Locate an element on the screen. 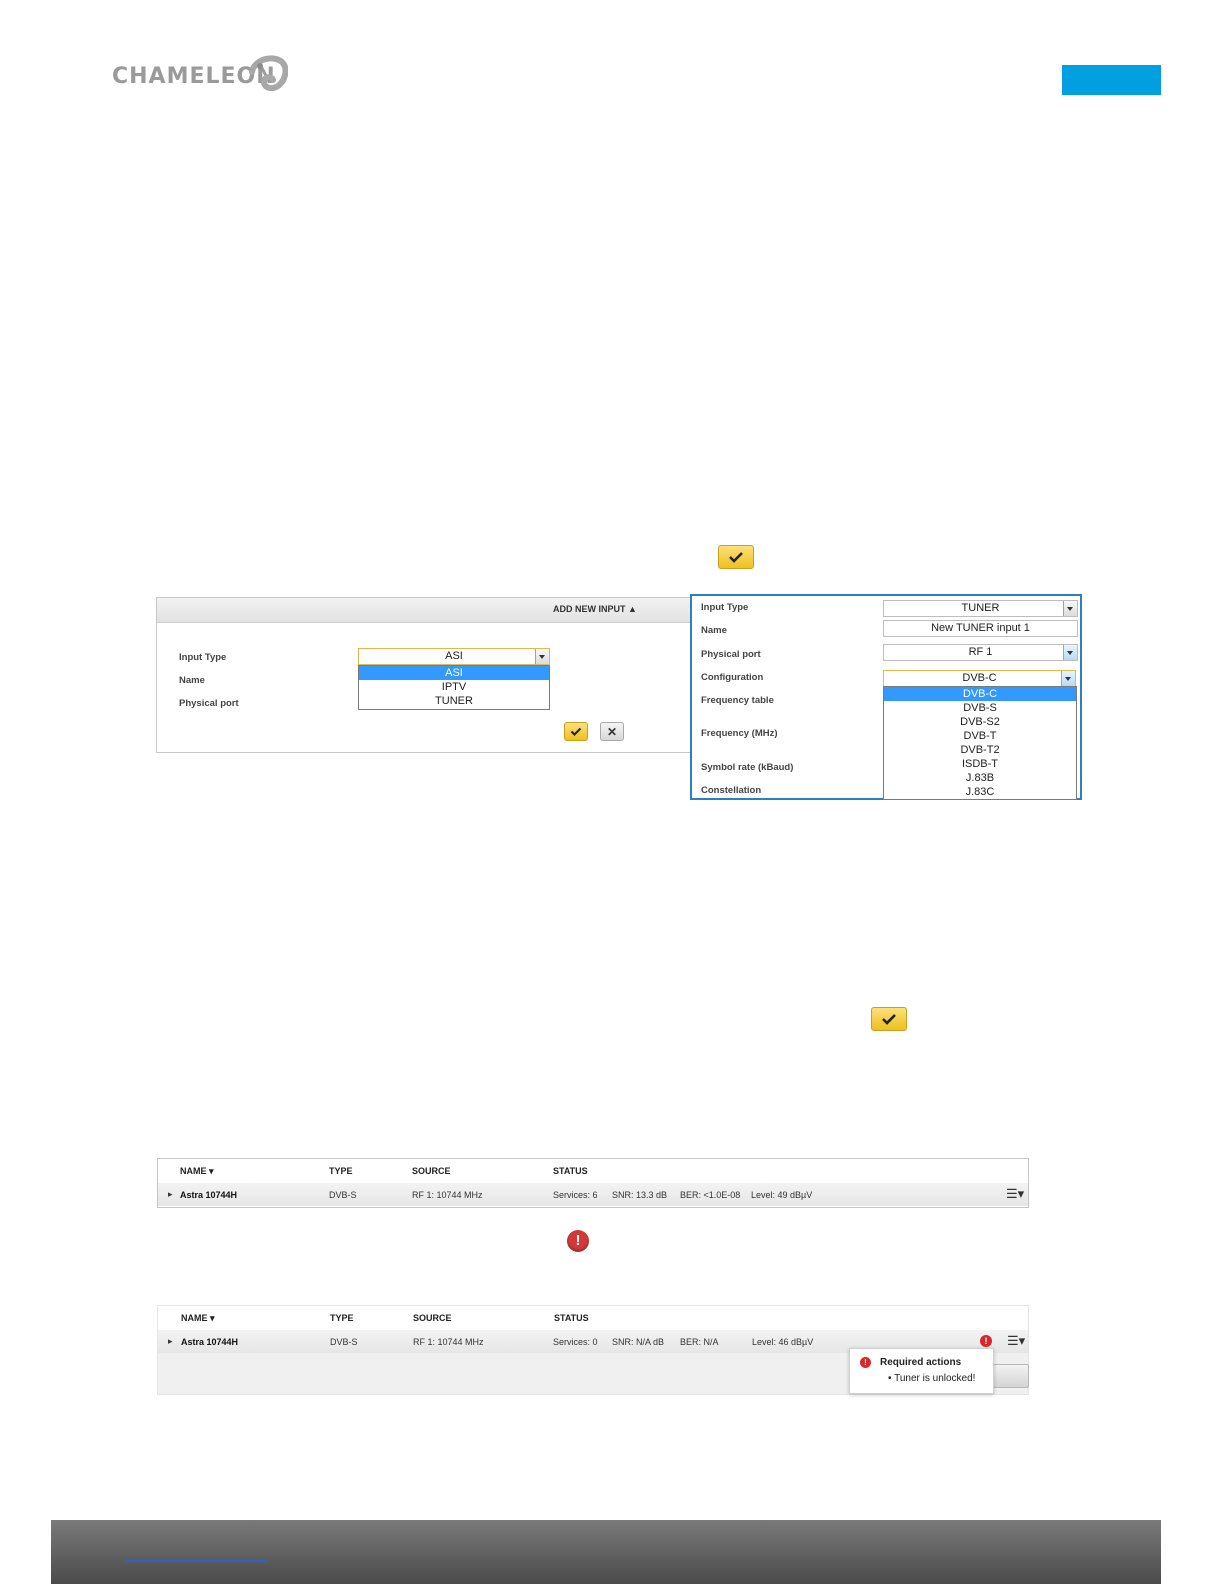 This screenshot has height=1584, width=1224. footer-link is located at coordinates (196, 1561).